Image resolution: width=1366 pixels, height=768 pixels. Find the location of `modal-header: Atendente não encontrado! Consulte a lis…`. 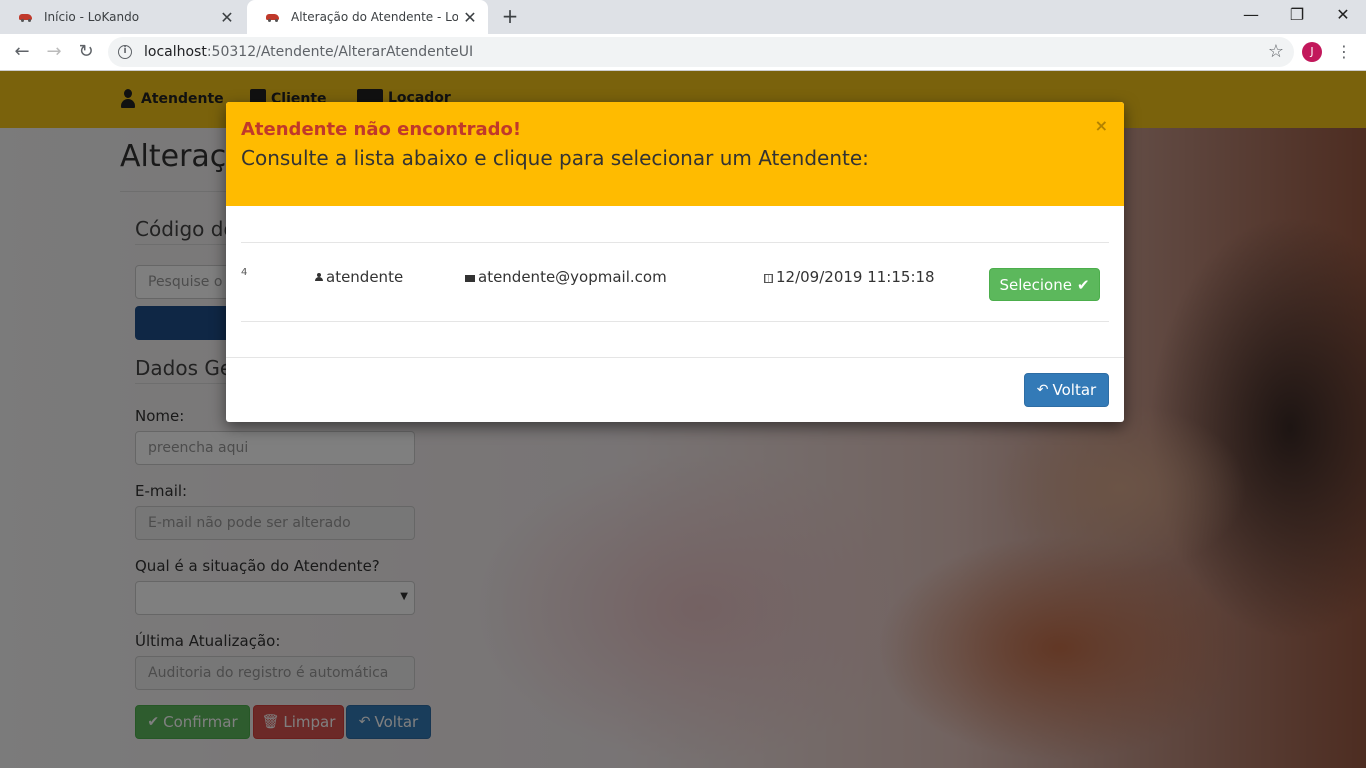

modal-header: Atendente não encontrado! Consulte a lis… is located at coordinates (675, 154).